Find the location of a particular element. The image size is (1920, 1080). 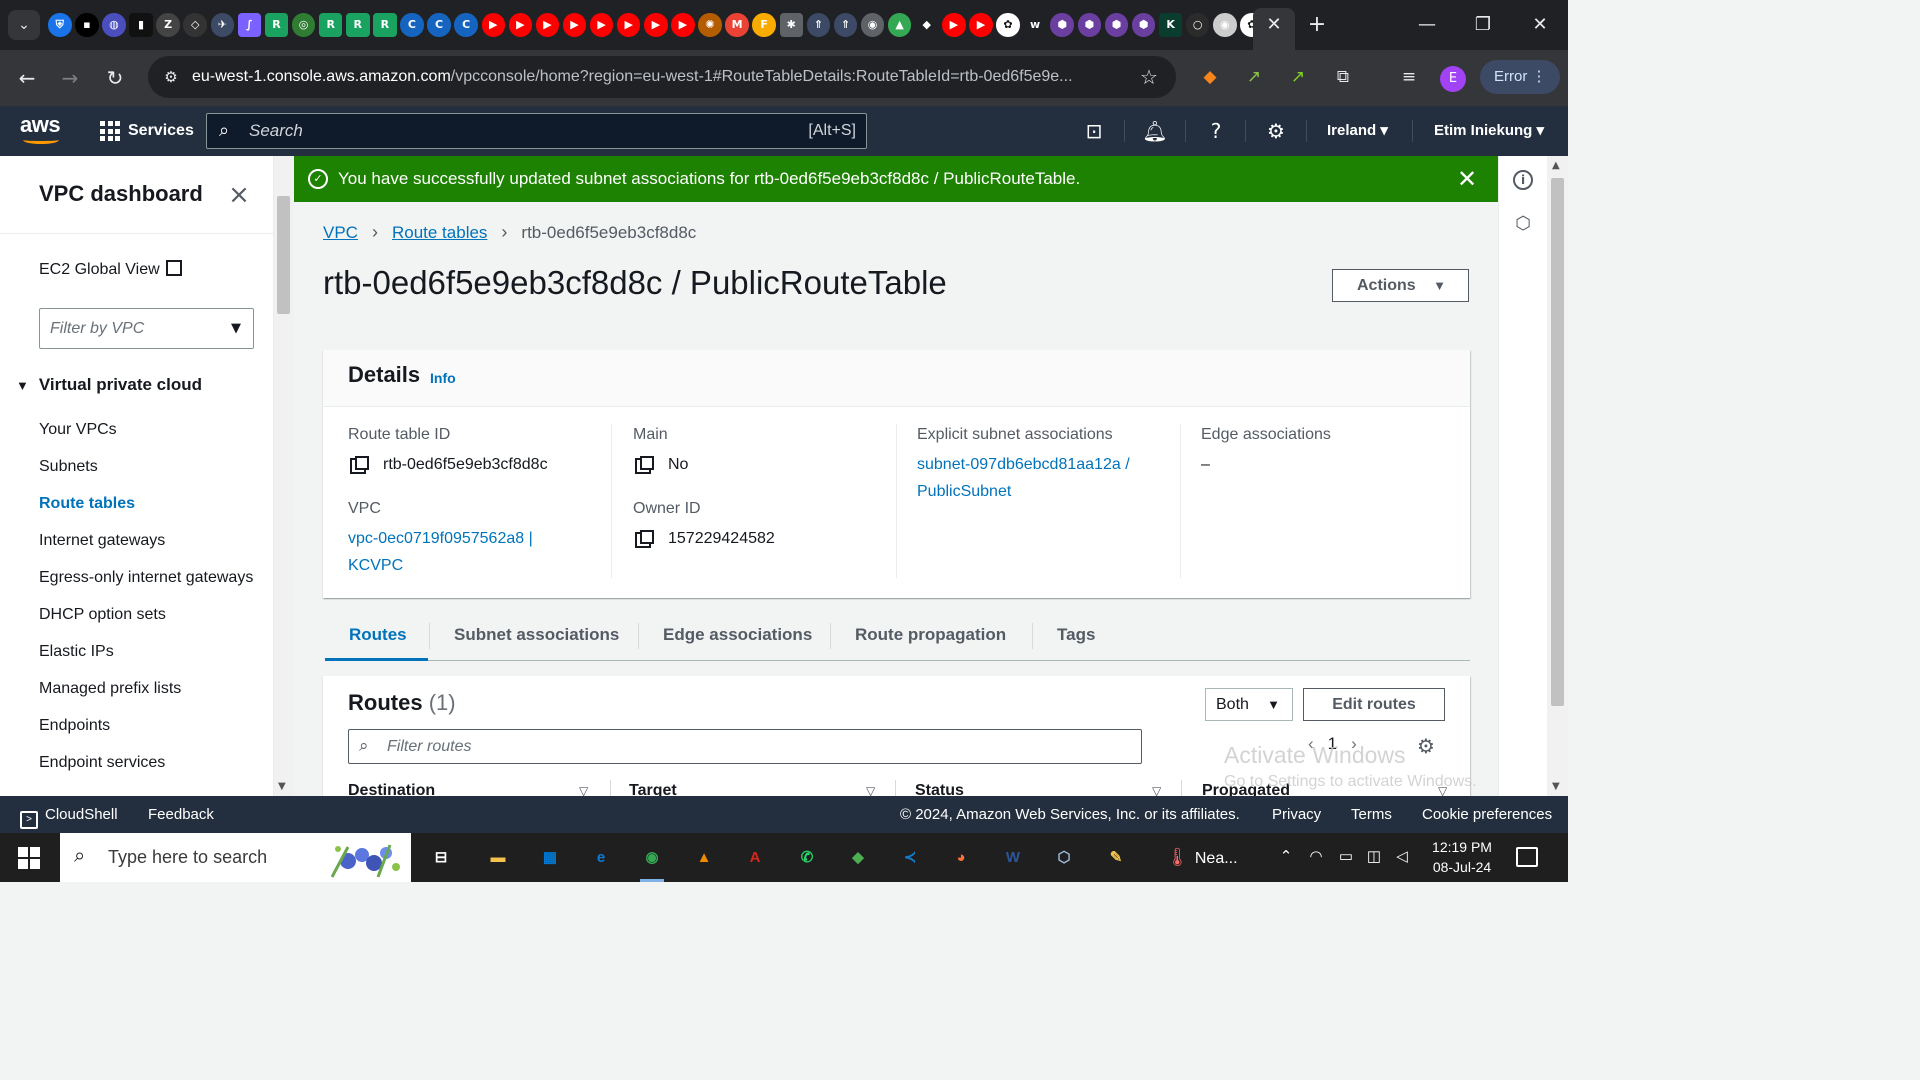

reload-button: ↻ is located at coordinates (115, 78).